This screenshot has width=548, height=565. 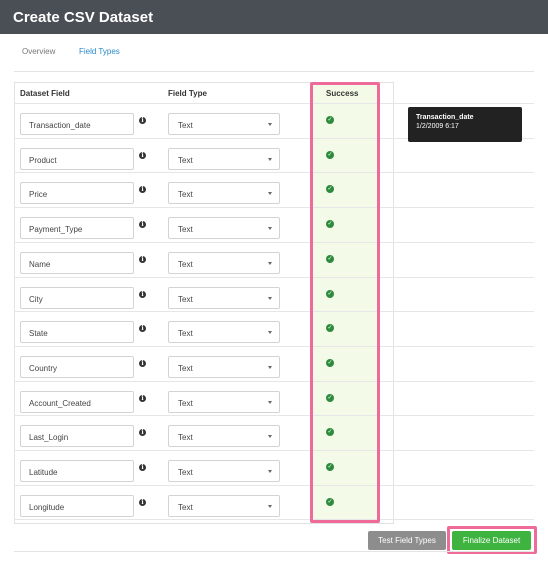 I want to click on finalize-dataset-button: Finalize Dataset, so click(x=491, y=540).